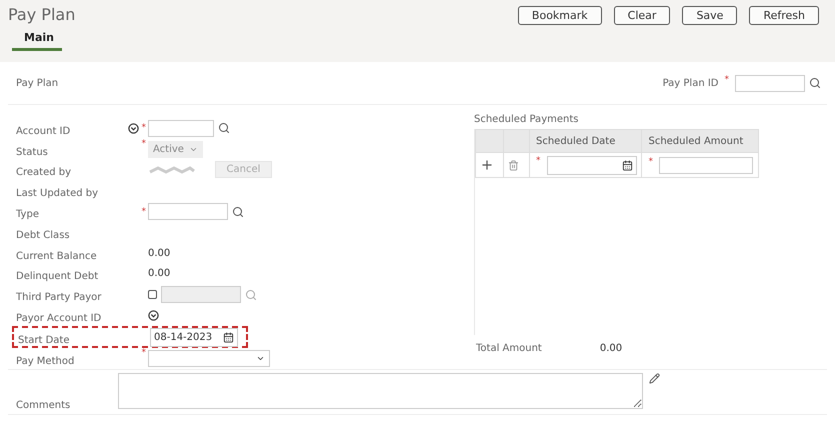 This screenshot has width=835, height=421. Describe the element at coordinates (44, 405) in the screenshot. I see `field-label: Comments` at that location.